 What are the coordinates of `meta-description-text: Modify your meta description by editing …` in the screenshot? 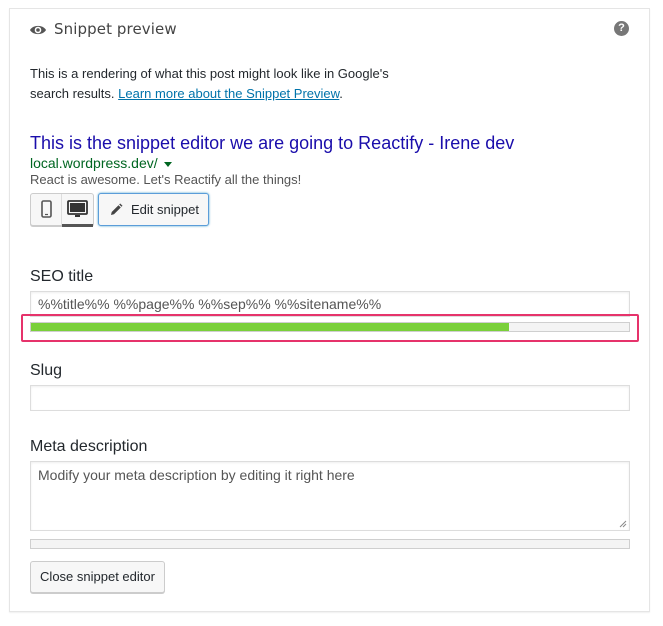 It's located at (196, 475).